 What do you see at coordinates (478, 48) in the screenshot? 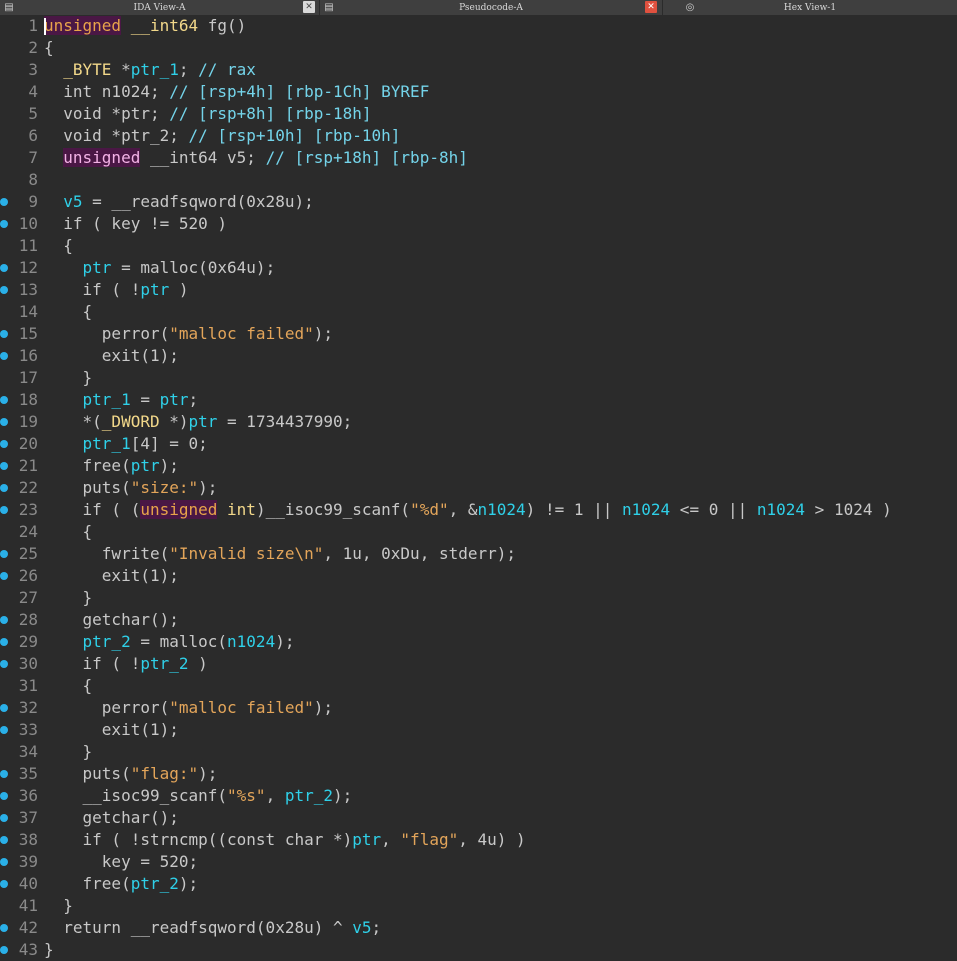
I see `code-line: 2{` at bounding box center [478, 48].